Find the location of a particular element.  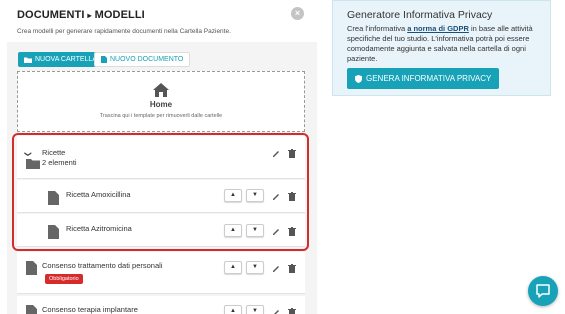

folder-icon is located at coordinates (28, 60).